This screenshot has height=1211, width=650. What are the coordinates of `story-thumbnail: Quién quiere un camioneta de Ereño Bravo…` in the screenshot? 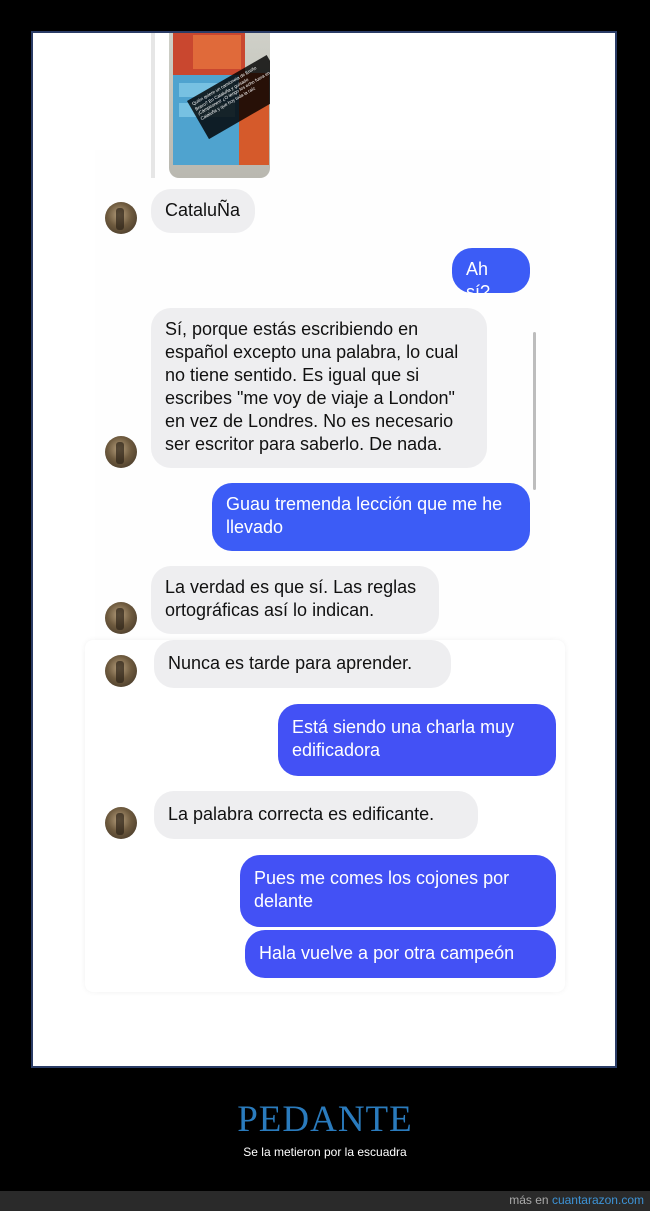 It's located at (219, 105).